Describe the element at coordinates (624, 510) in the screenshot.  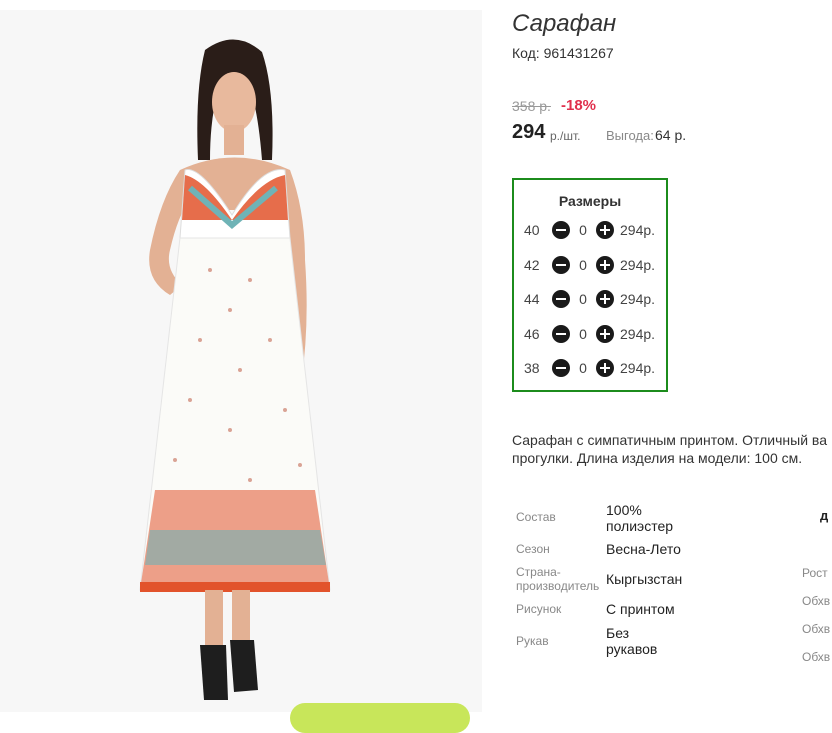
I see `attr-value-line: 100%` at that location.